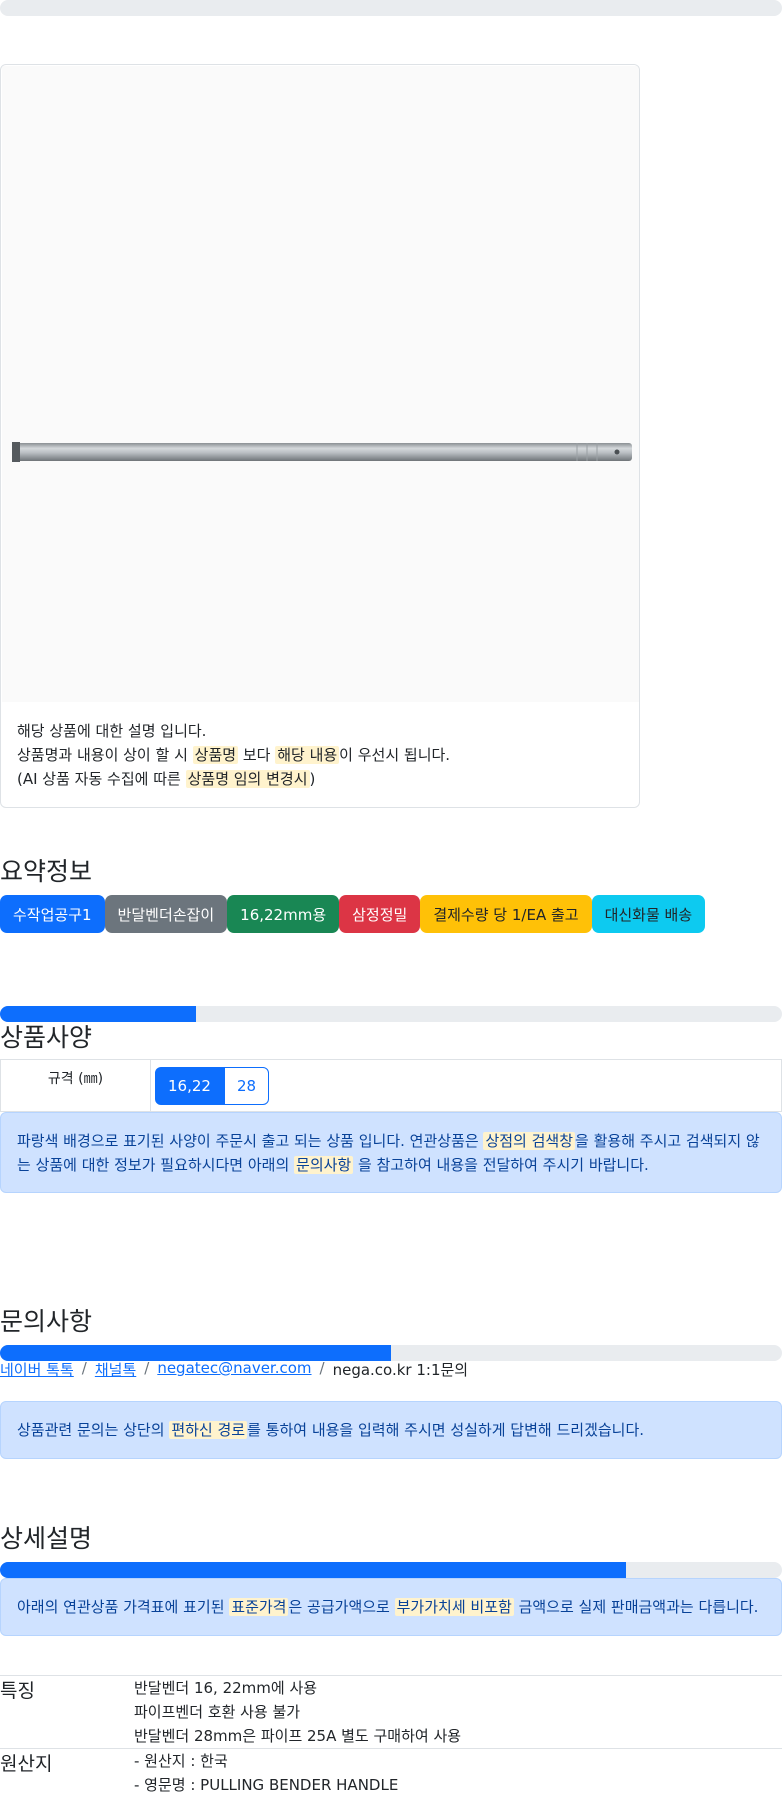 This screenshot has width=782, height=1797. I want to click on desc-line-2: 상품명과 내용이 상이 할 시 상품명 보다 해당 내용 이 우선시 됩니다., so click(234, 755).